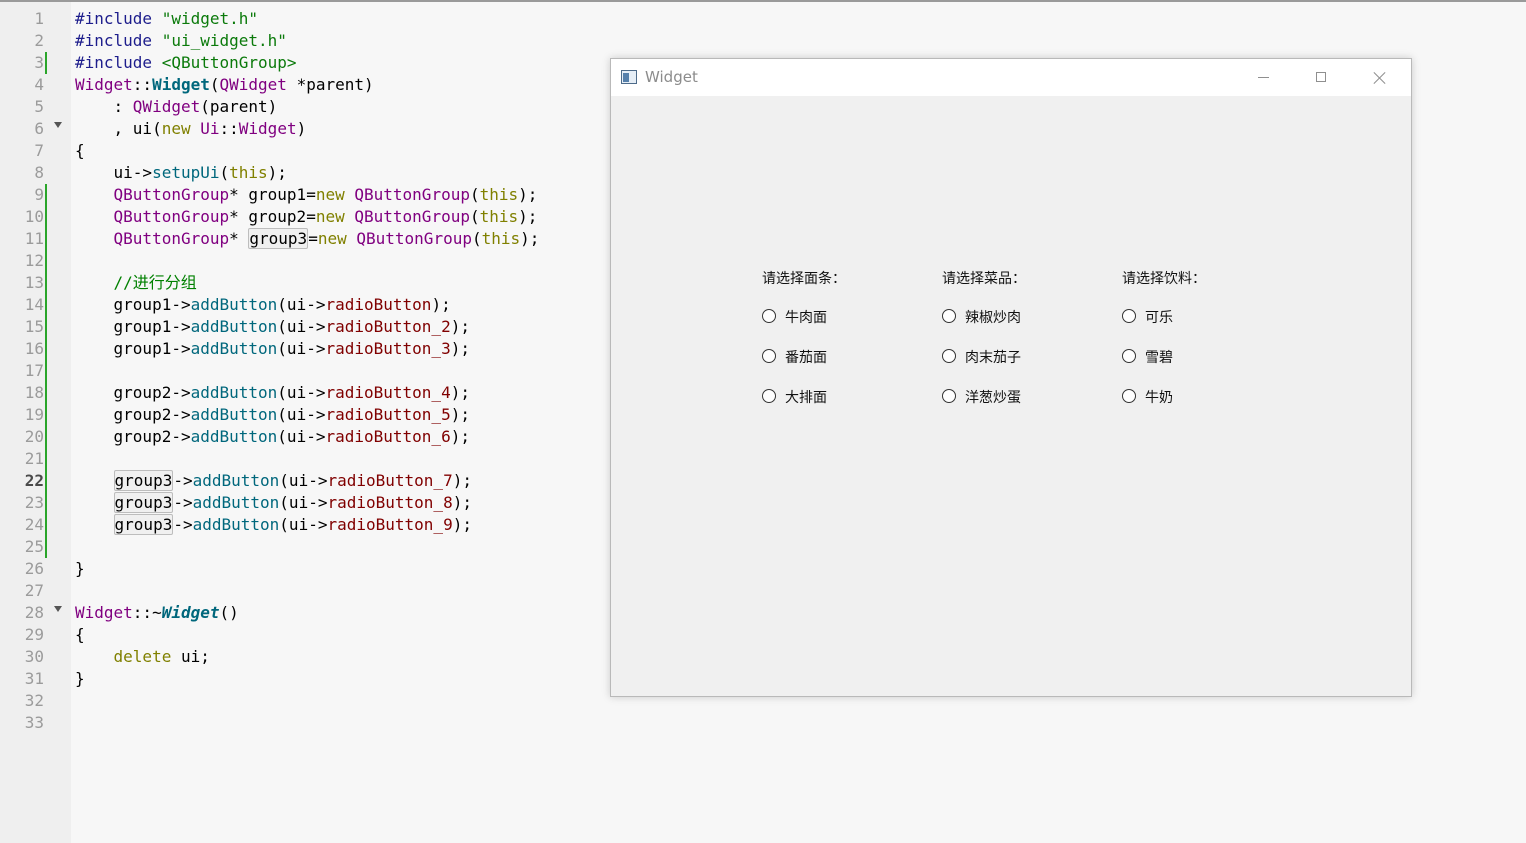 This screenshot has height=843, width=1526. What do you see at coordinates (300, 371) in the screenshot?
I see `code-line: 17` at bounding box center [300, 371].